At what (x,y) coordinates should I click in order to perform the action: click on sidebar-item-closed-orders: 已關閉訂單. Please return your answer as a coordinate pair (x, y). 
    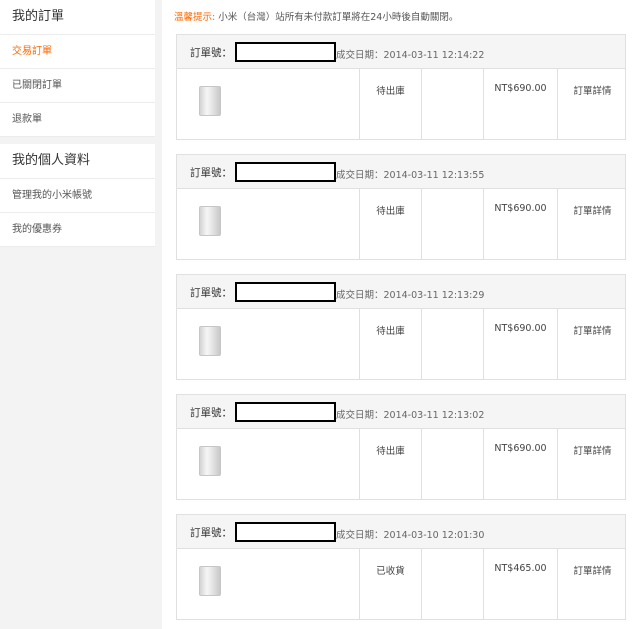
    Looking at the image, I should click on (77, 86).